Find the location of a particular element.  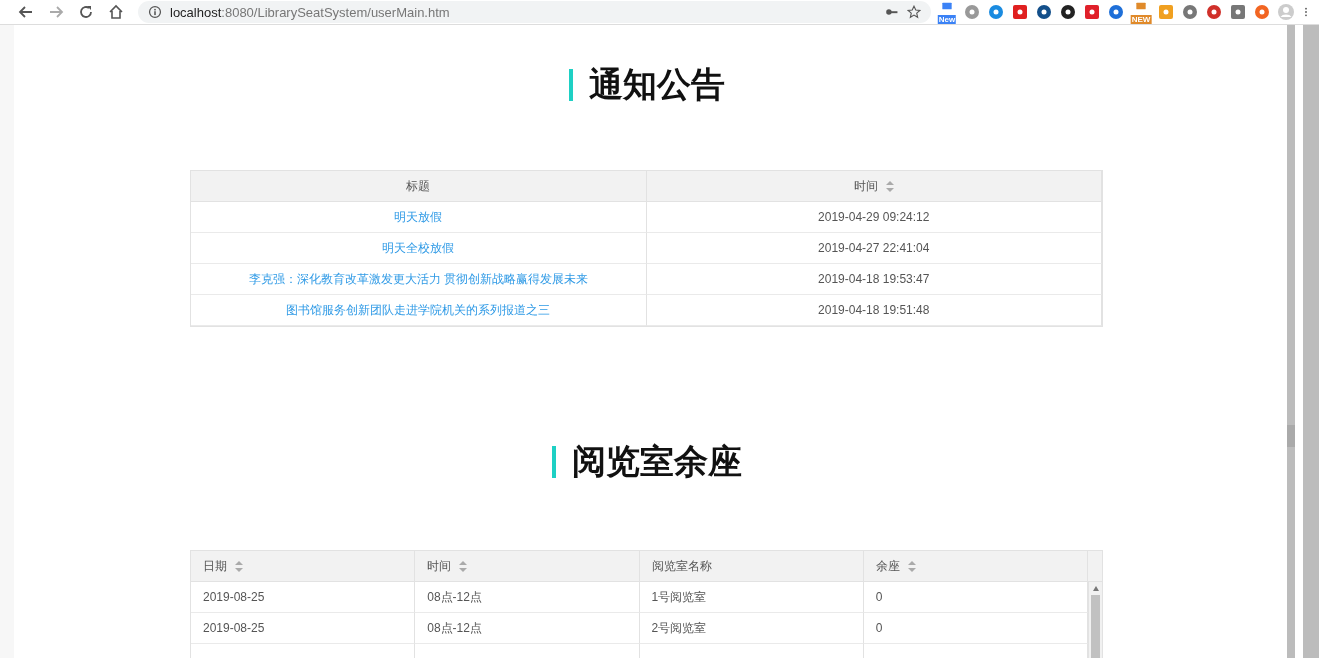

notice-link: 图书馆服务创新团队走进学院机关的系列报道之三 is located at coordinates (418, 310).